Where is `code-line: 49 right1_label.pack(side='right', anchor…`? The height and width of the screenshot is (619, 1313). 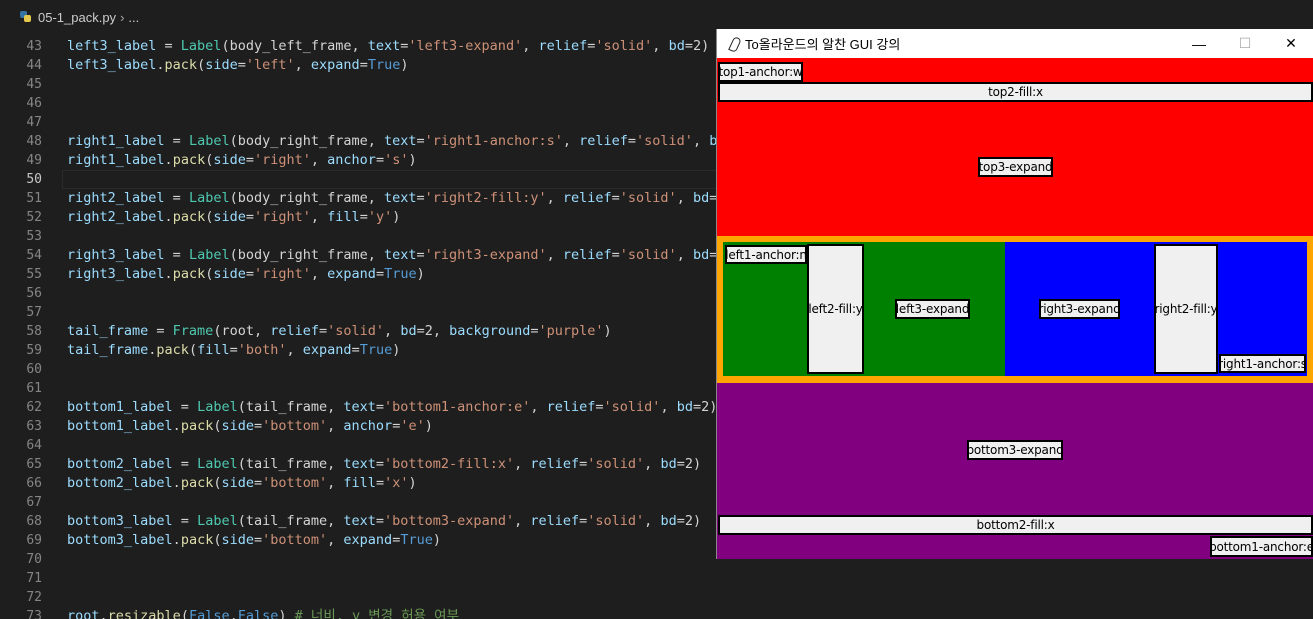 code-line: 49 right1_label.pack(side='right', anchor… is located at coordinates (358, 160).